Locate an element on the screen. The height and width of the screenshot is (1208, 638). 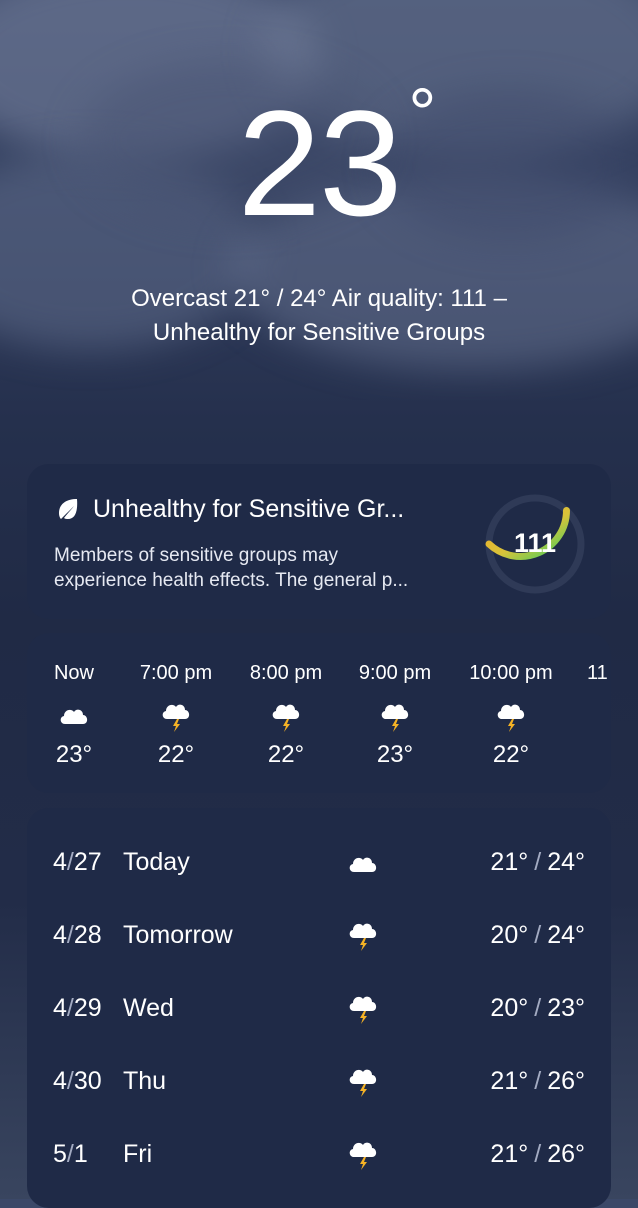
daily-row: 5/1 Fri 21°/26° is located at coordinates (319, 1153).